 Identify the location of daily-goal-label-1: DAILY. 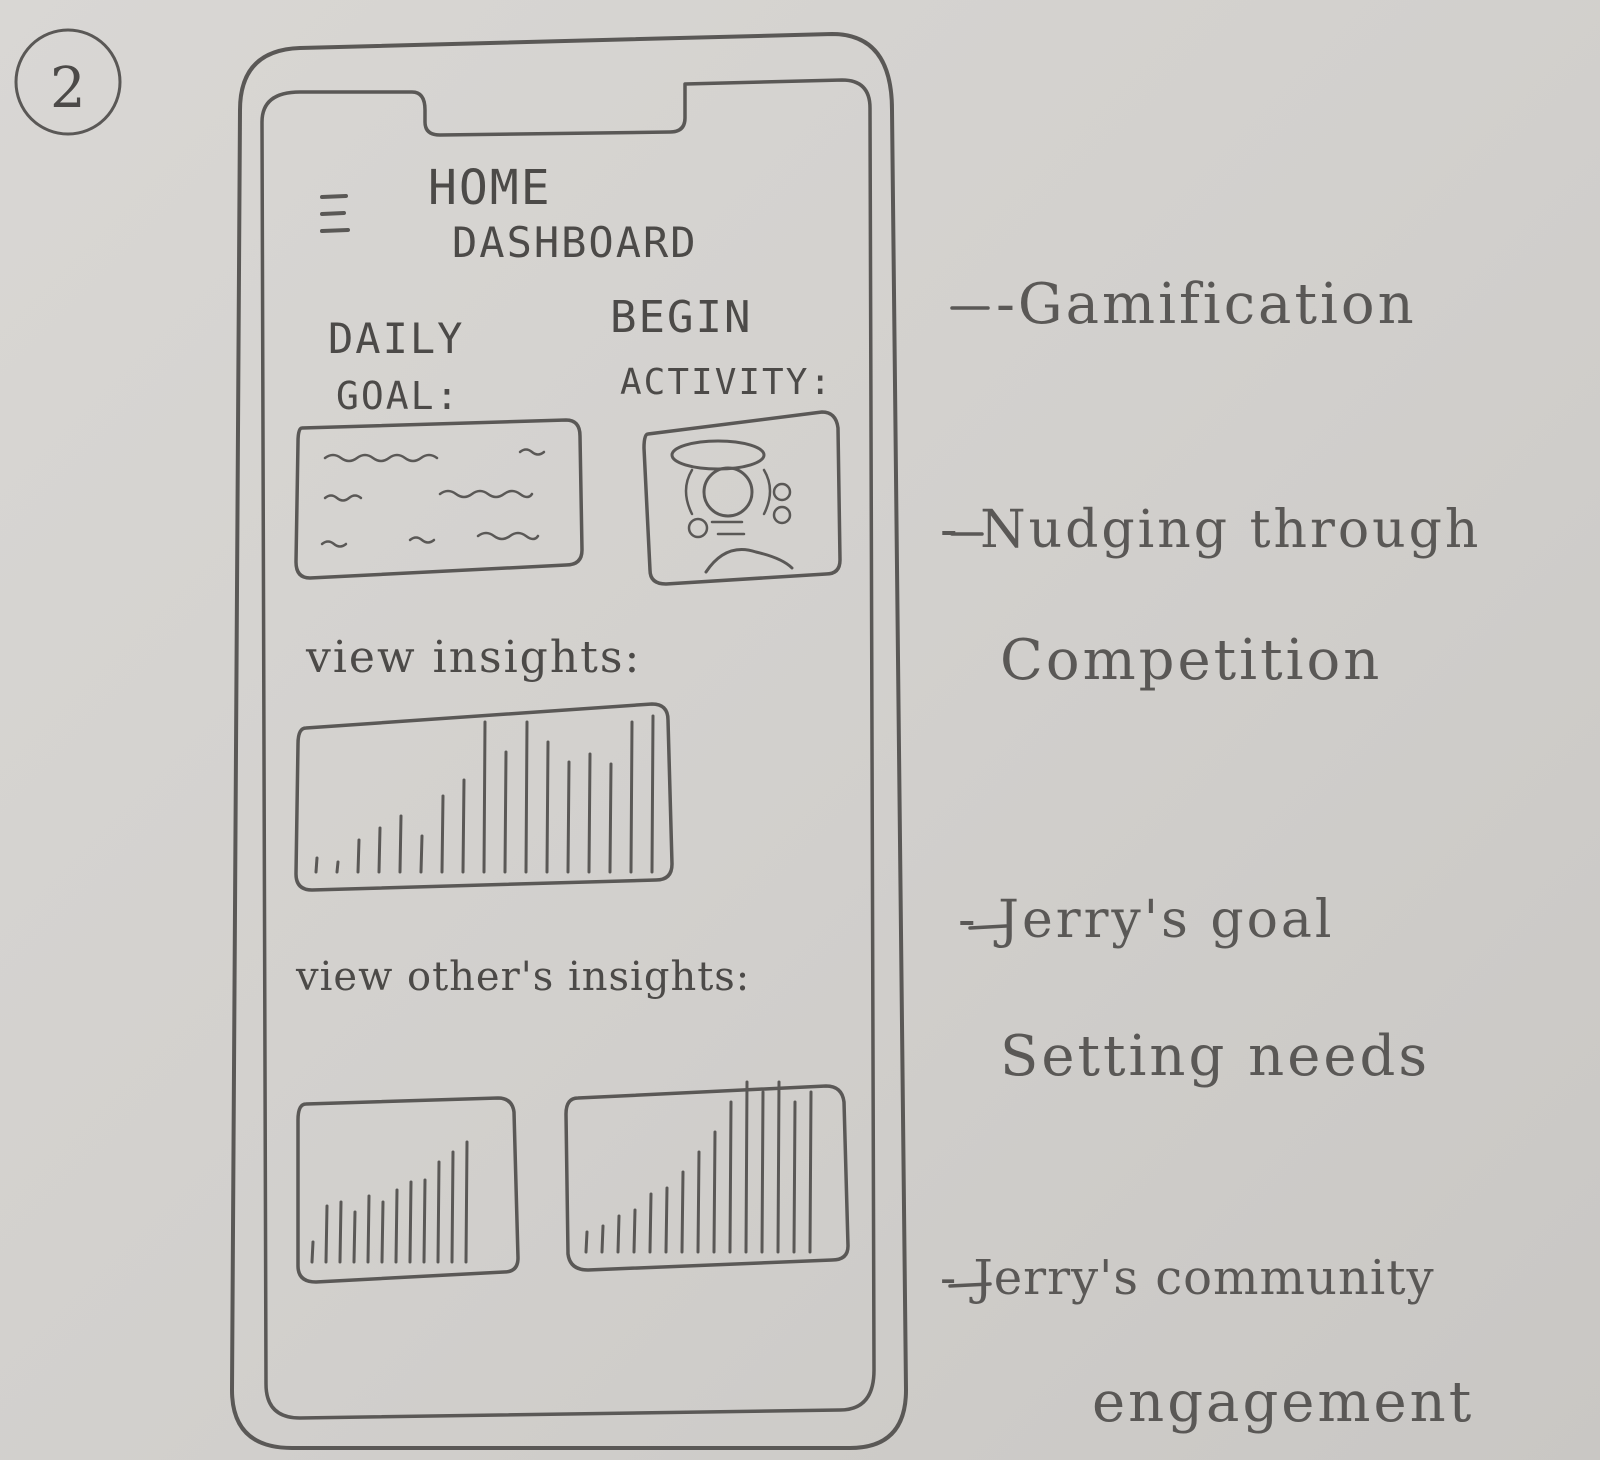
(396, 338).